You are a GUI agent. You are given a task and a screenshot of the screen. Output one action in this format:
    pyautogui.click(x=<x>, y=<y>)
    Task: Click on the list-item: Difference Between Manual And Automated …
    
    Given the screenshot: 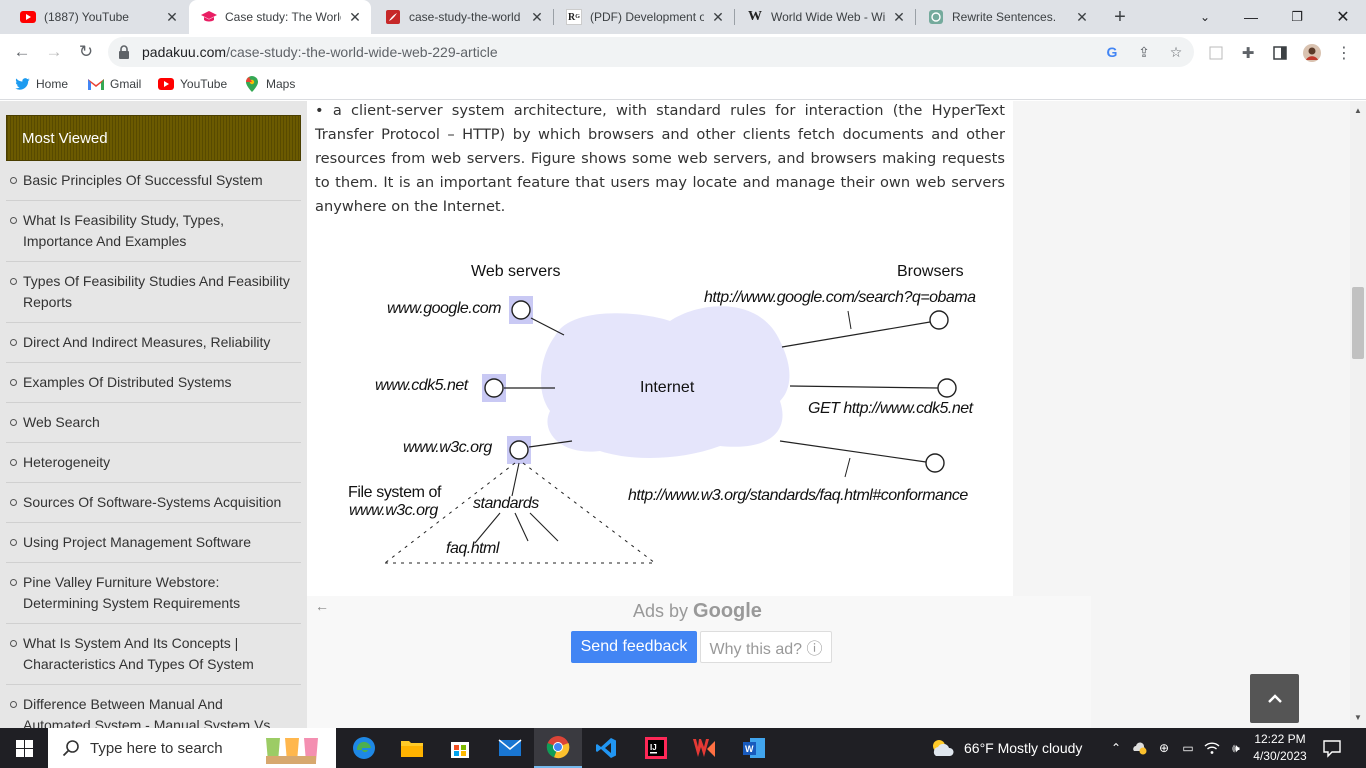 What is the action you would take?
    pyautogui.click(x=153, y=706)
    